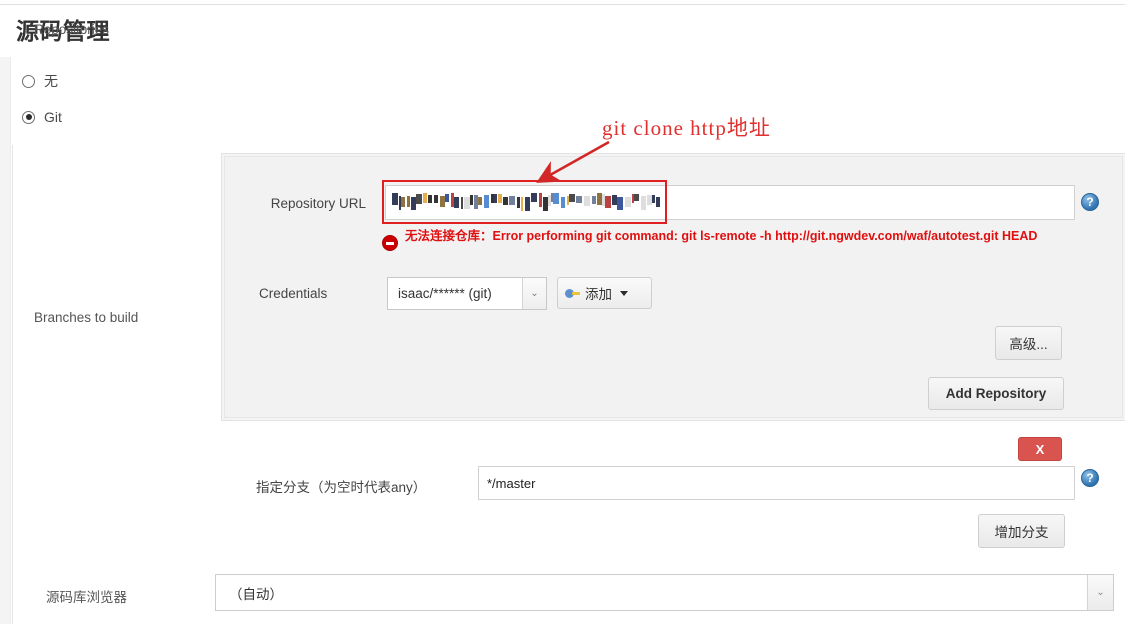 Image resolution: width=1125 pixels, height=624 pixels. I want to click on key-icon, so click(572, 293).